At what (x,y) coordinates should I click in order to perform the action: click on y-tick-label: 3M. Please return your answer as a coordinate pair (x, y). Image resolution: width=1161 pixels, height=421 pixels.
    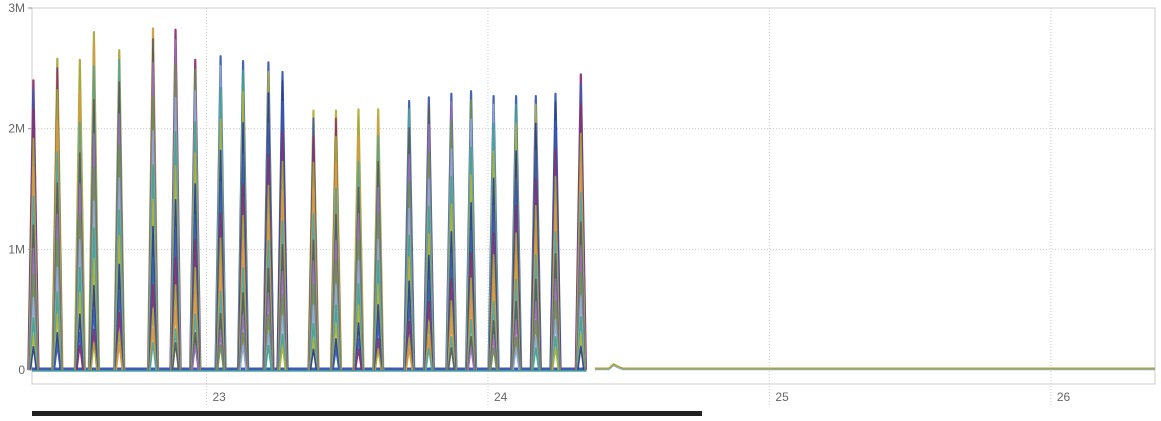
    Looking at the image, I should click on (16, 8).